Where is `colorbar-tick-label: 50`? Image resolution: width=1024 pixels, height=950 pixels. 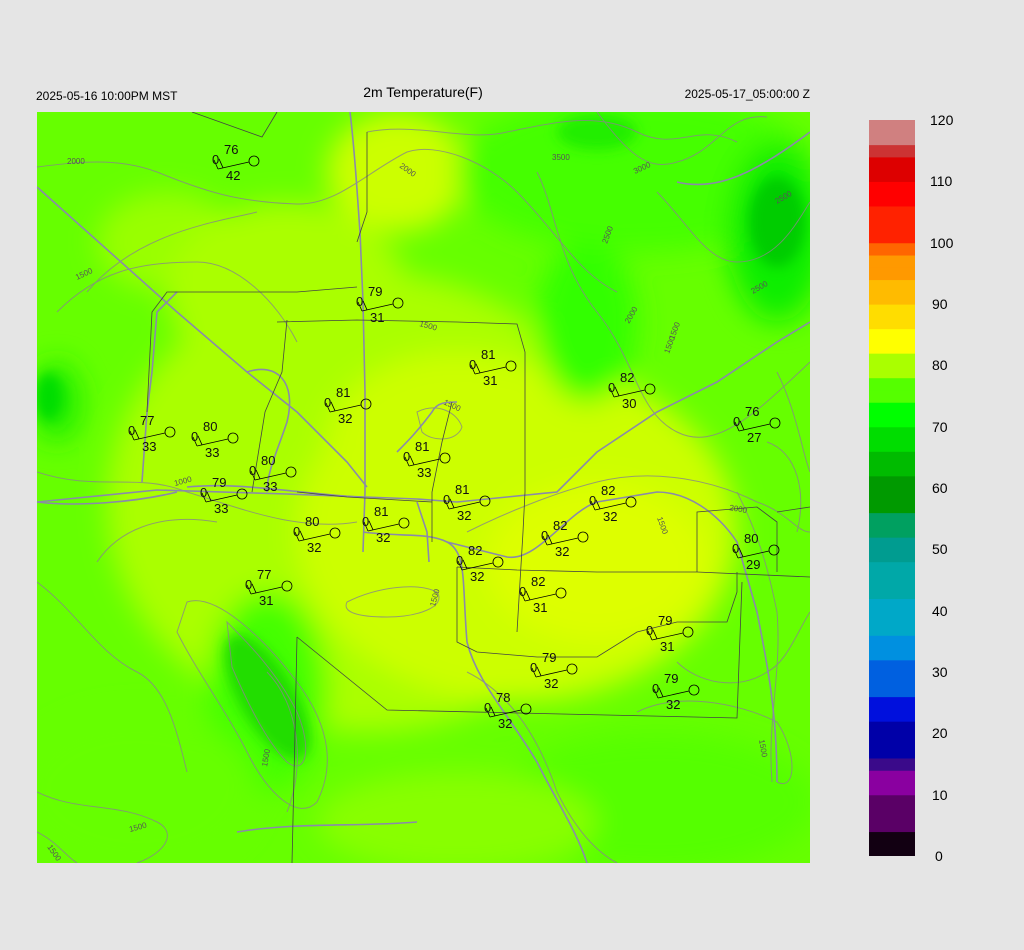 colorbar-tick-label: 50 is located at coordinates (940, 549).